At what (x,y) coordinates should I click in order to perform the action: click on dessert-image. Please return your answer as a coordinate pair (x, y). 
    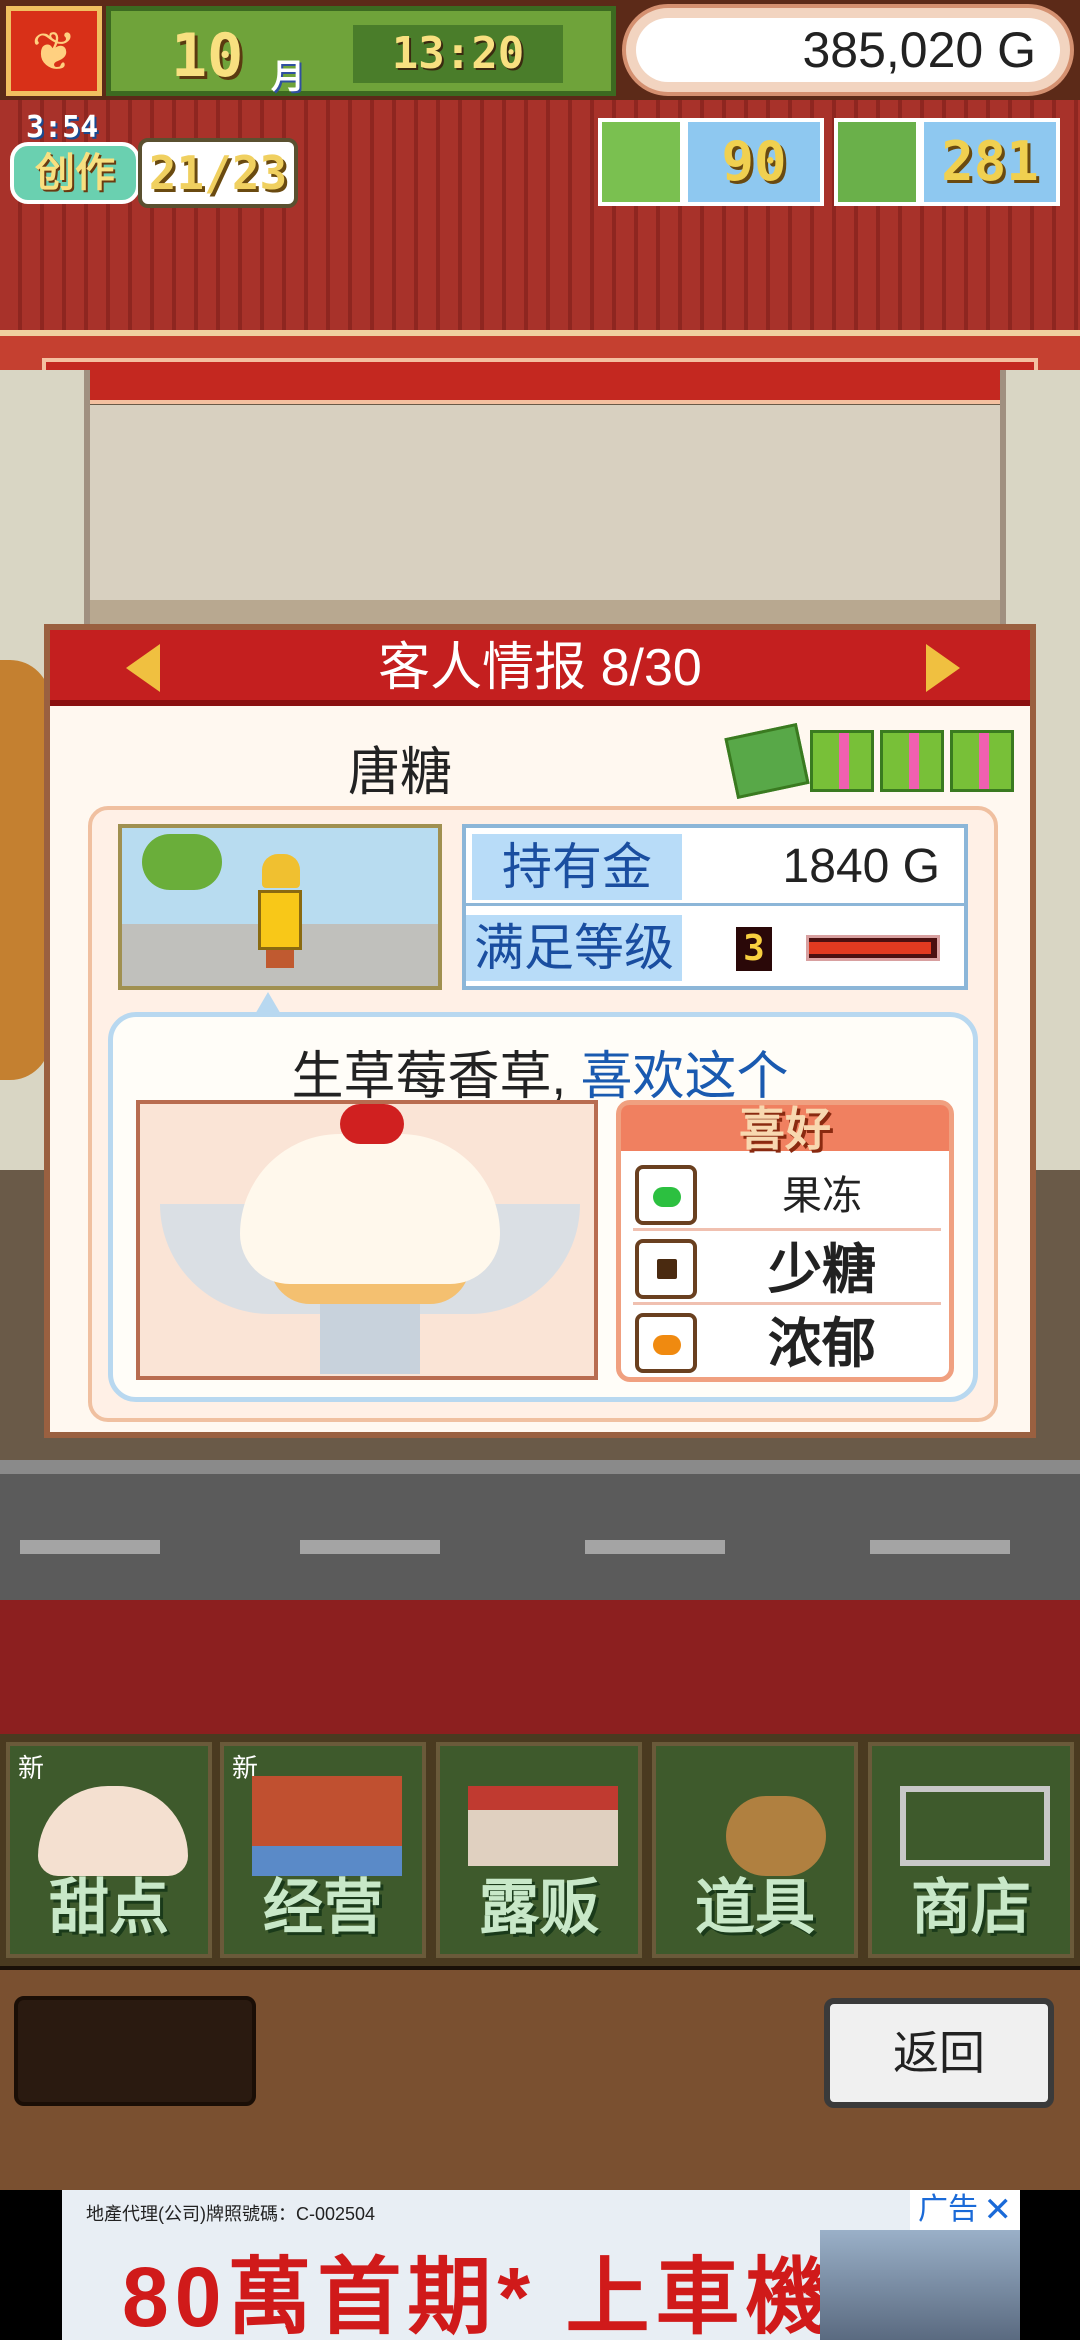
    Looking at the image, I should click on (367, 1240).